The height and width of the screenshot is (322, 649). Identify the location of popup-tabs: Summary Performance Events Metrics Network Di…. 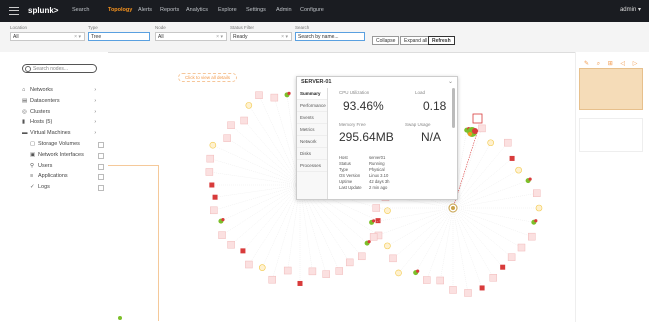
(312, 143).